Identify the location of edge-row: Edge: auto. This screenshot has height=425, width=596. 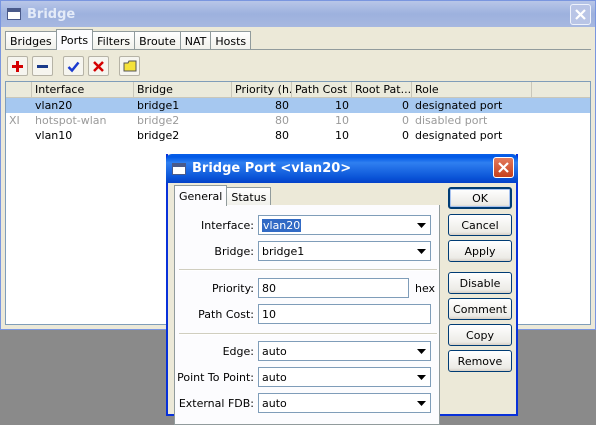
(308, 351).